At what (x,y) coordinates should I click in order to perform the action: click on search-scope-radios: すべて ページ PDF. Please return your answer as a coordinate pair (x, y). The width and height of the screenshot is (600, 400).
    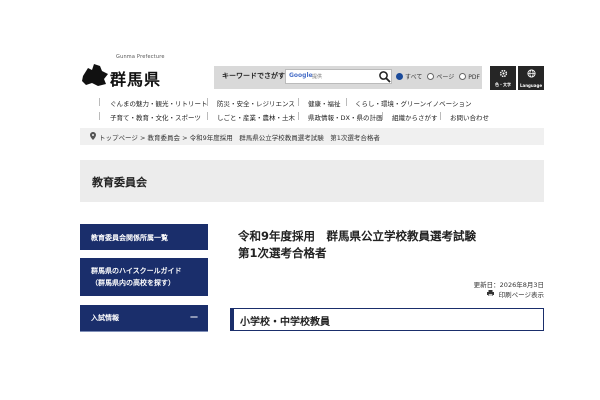
    Looking at the image, I should click on (438, 76).